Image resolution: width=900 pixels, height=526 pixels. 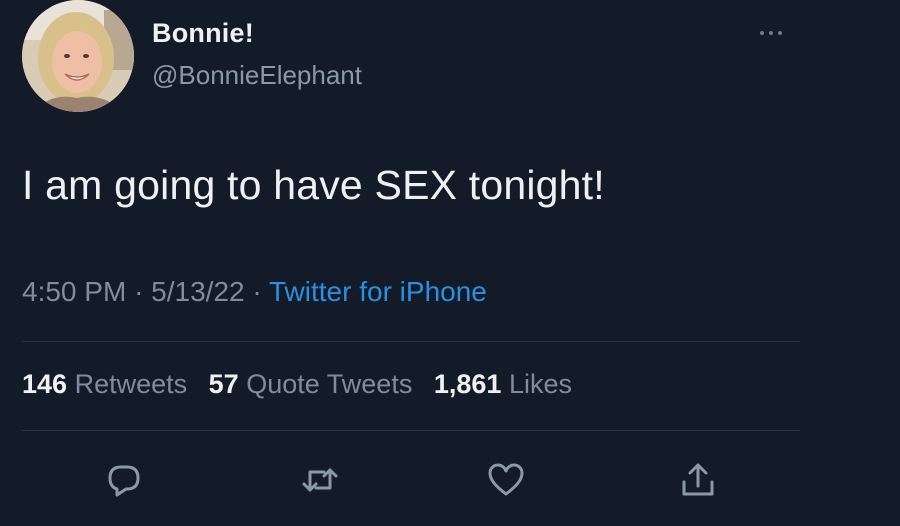 What do you see at coordinates (78, 56) in the screenshot?
I see `avatar` at bounding box center [78, 56].